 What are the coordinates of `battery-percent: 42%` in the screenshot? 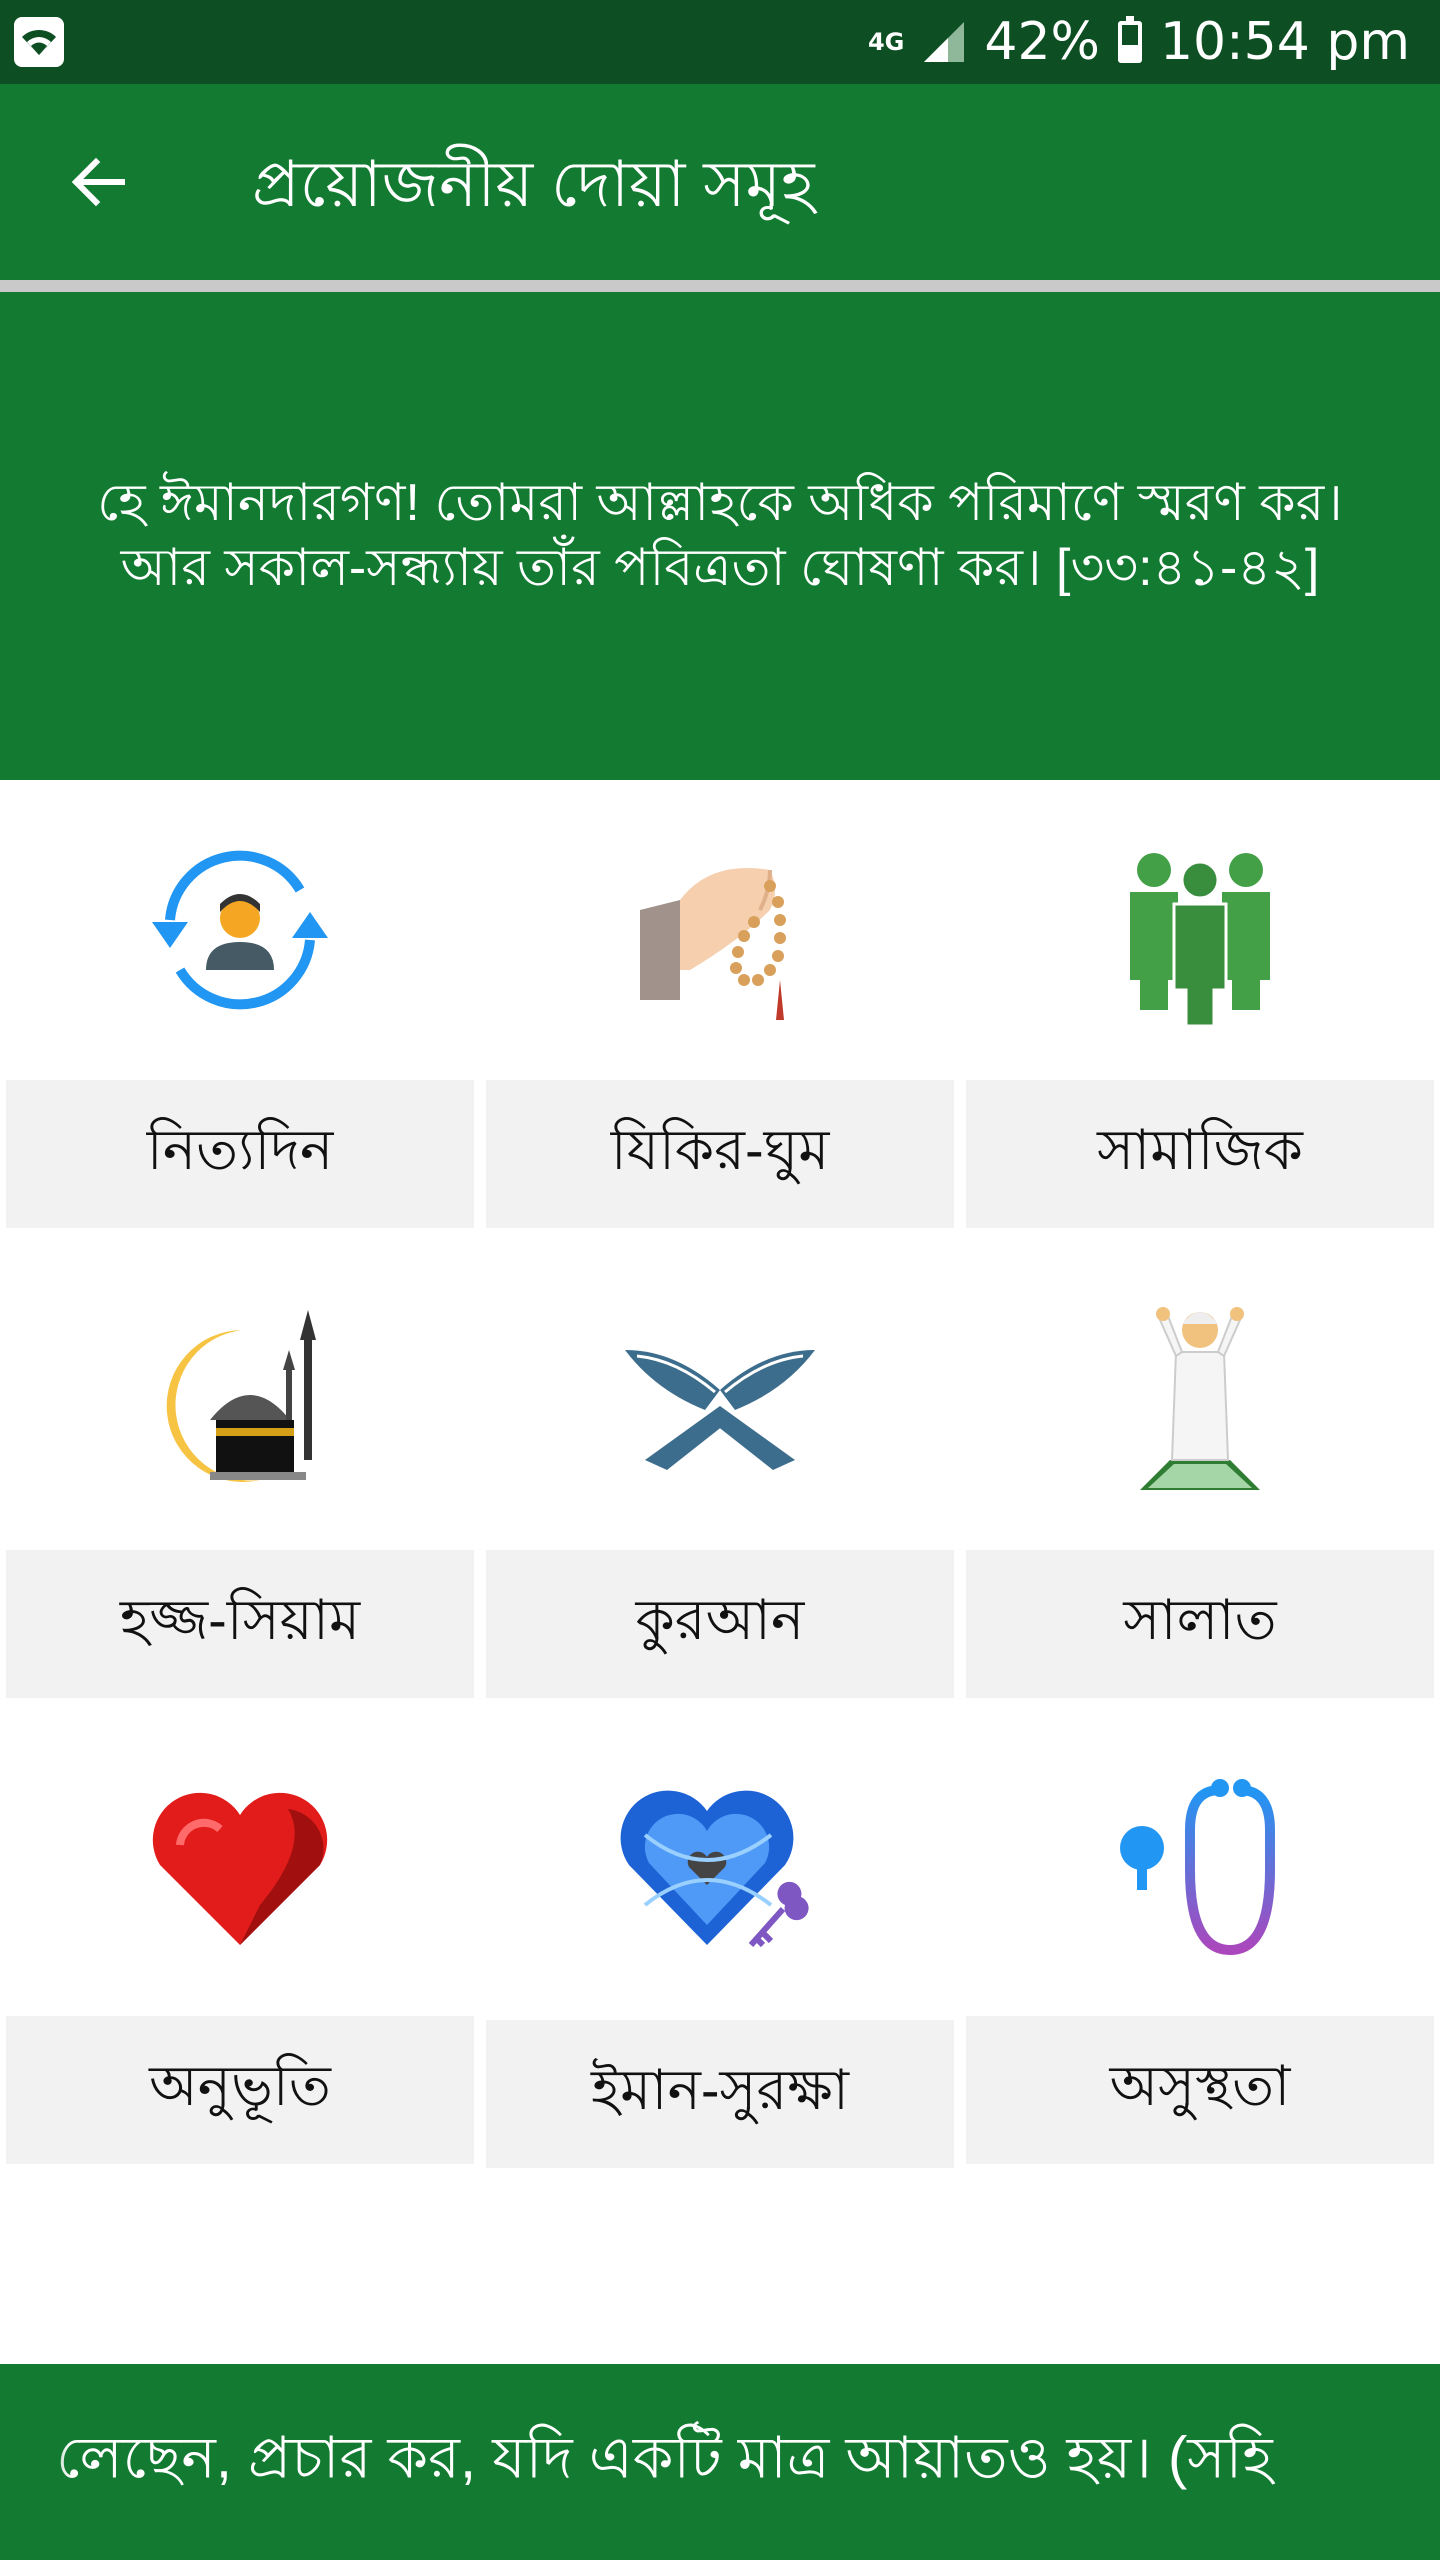 It's located at (1042, 42).